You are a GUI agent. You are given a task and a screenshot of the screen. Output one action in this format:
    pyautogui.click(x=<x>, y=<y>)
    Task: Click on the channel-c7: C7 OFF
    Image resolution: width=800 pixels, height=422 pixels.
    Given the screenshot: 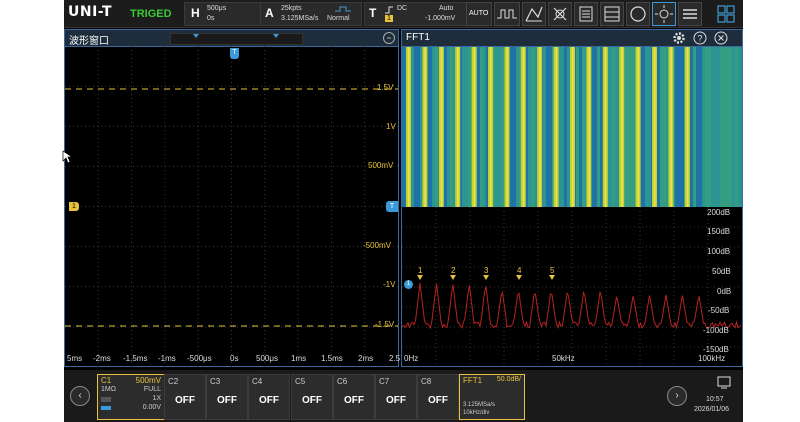 What is the action you would take?
    pyautogui.click(x=396, y=397)
    